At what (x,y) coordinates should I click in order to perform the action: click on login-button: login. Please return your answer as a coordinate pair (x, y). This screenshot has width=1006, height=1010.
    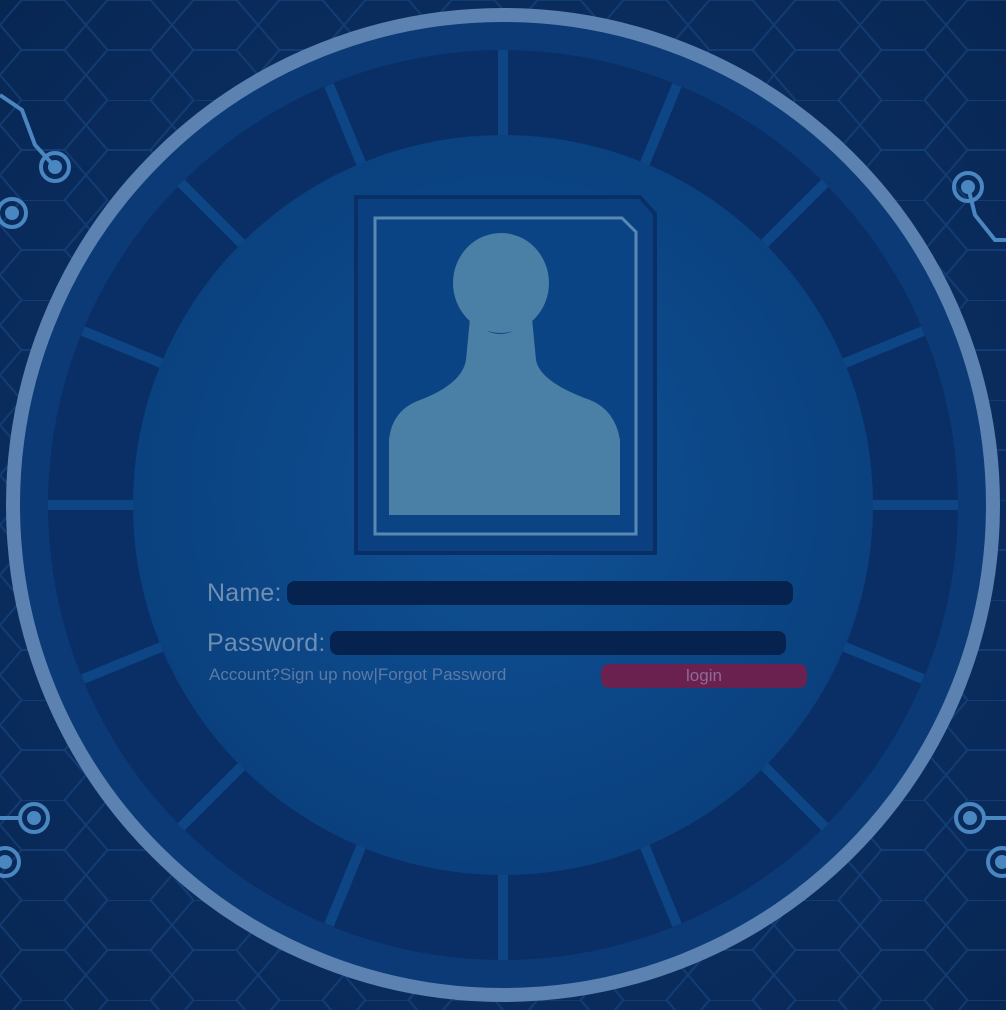
    Looking at the image, I should click on (704, 676).